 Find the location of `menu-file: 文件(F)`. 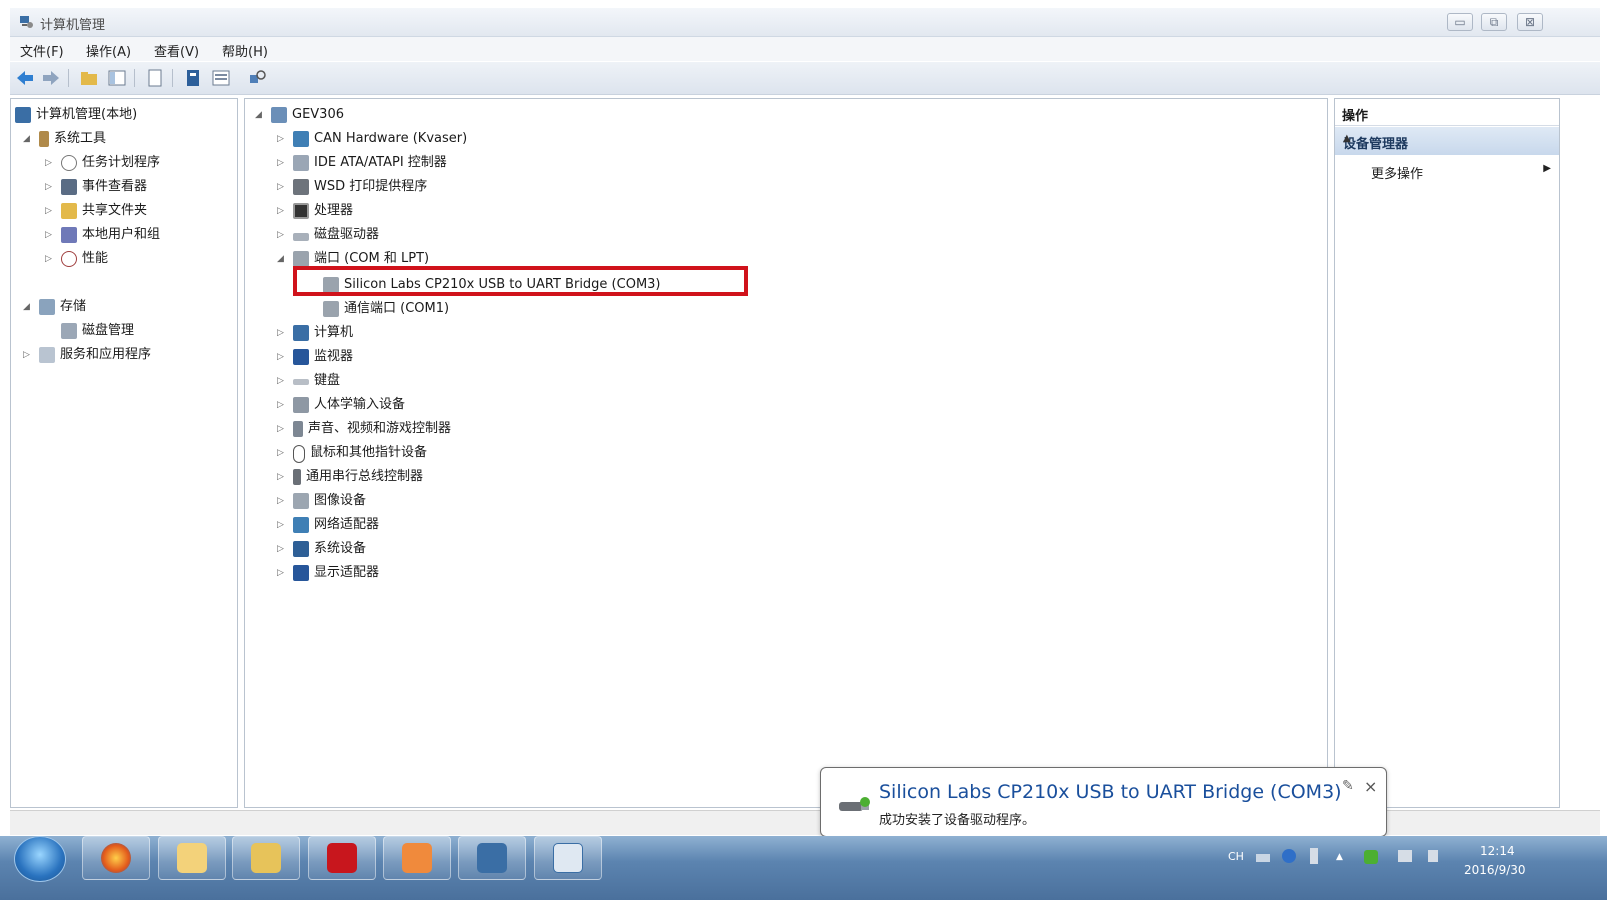

menu-file: 文件(F) is located at coordinates (42, 50).